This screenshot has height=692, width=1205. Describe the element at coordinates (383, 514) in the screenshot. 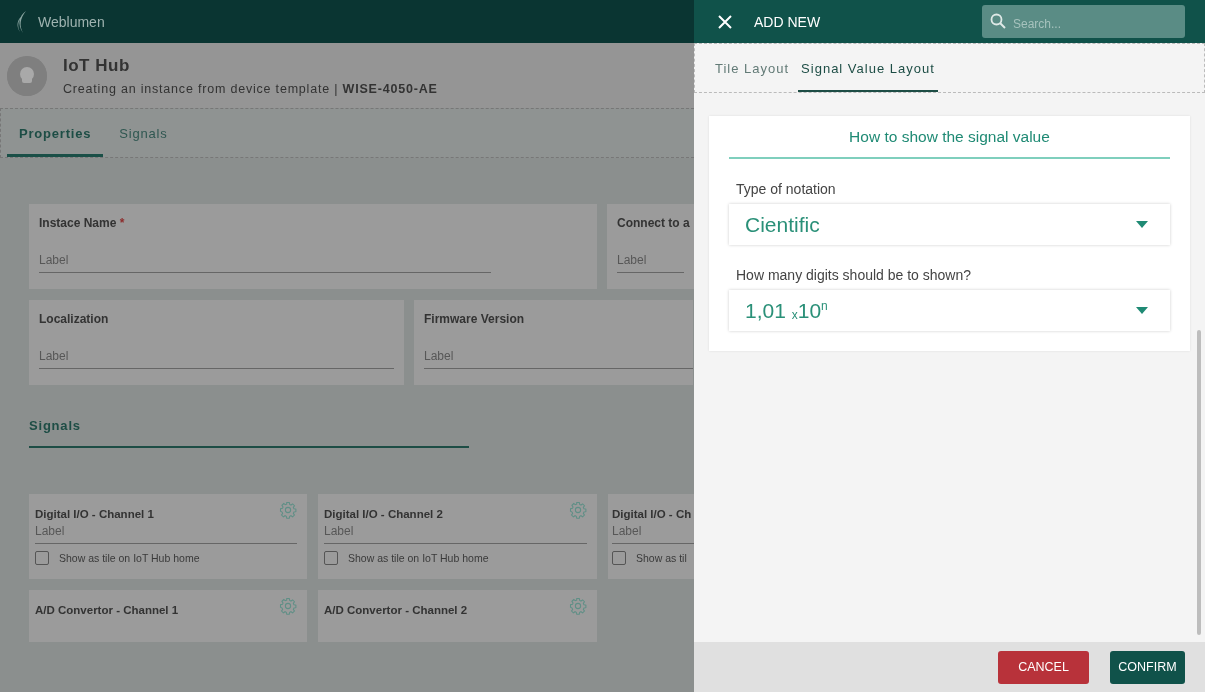

I see `signal-title: Digital I/O - Channel 2` at that location.